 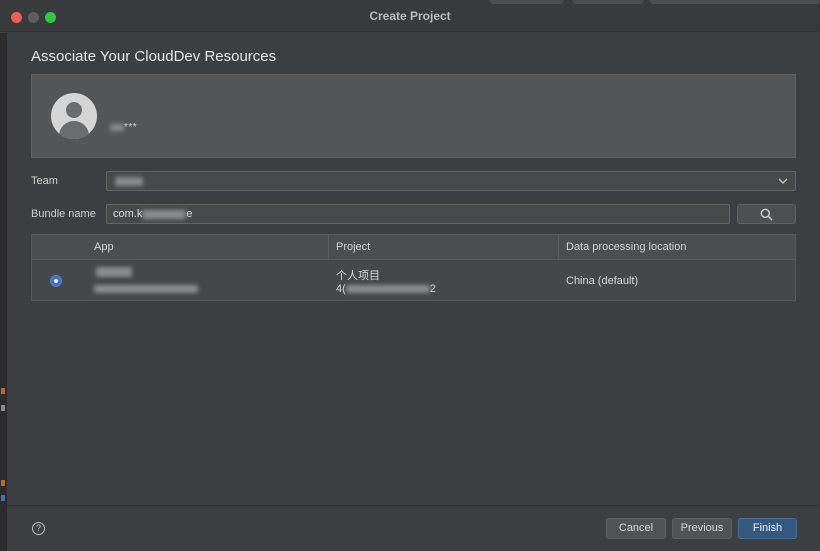 What do you see at coordinates (451, 181) in the screenshot?
I see `team-select` at bounding box center [451, 181].